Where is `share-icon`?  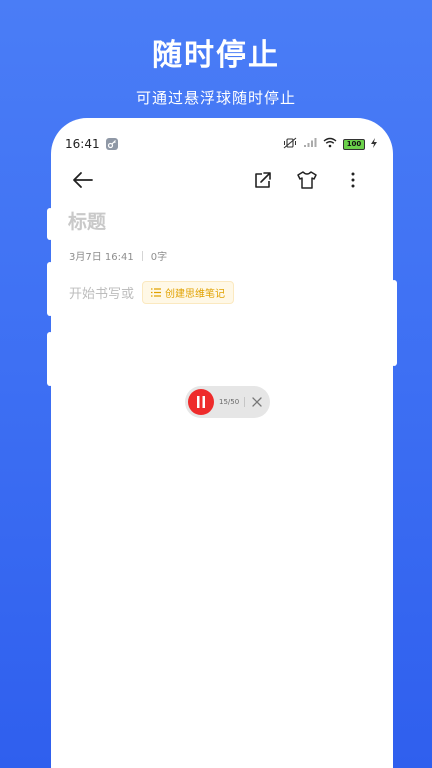 share-icon is located at coordinates (263, 180).